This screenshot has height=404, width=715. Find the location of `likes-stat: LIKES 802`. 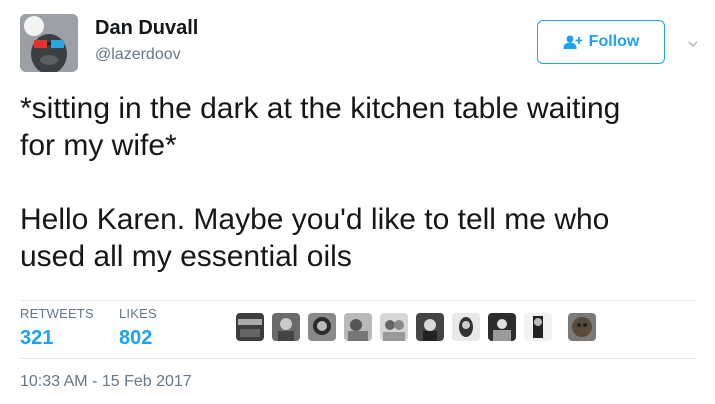

likes-stat: LIKES 802 is located at coordinates (138, 328).